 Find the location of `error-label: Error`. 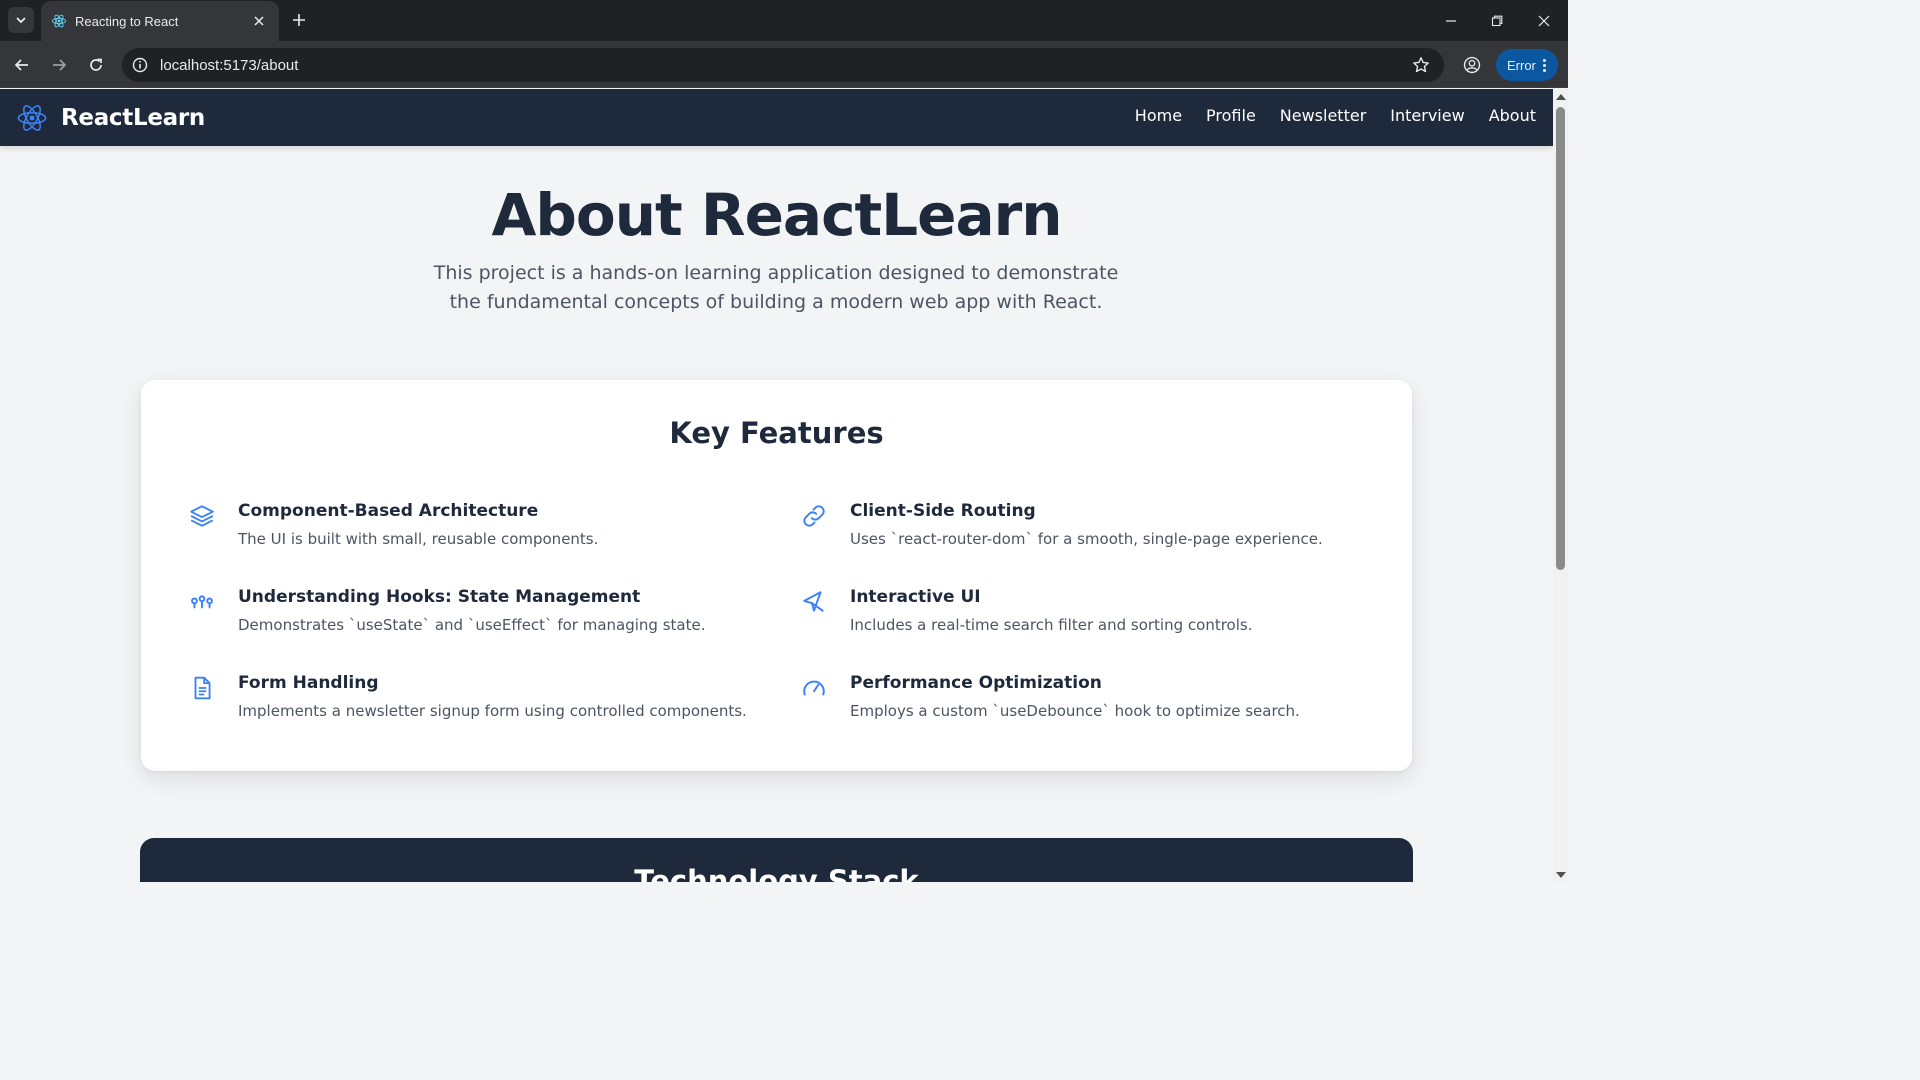

error-label: Error is located at coordinates (1521, 65).